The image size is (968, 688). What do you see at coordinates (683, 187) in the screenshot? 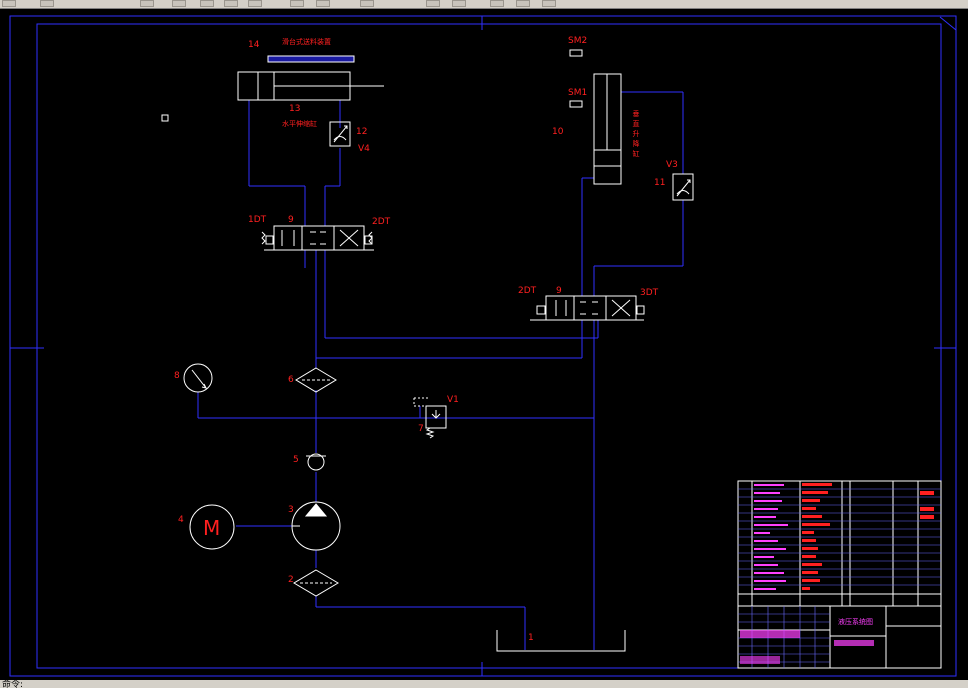
I see `throttle-valve-11-icon` at bounding box center [683, 187].